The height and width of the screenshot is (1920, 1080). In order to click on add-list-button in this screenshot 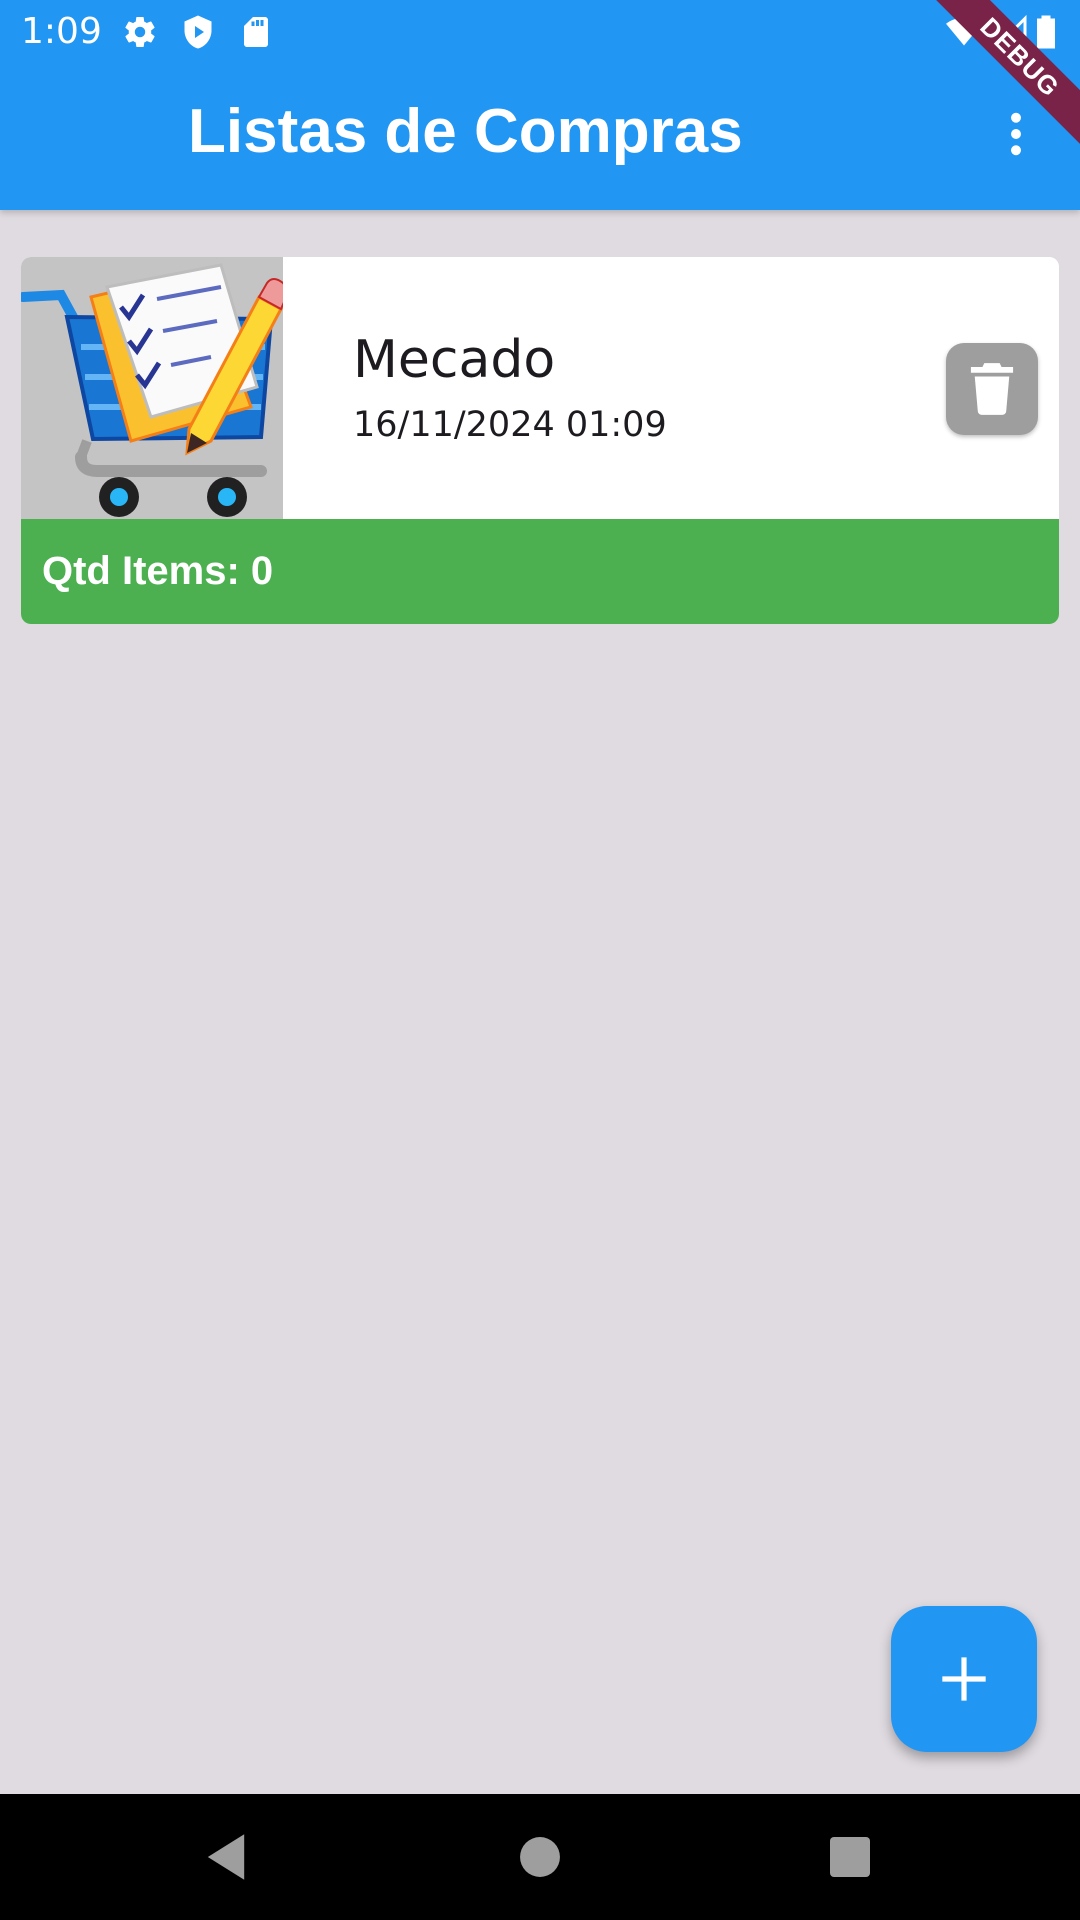, I will do `click(964, 1679)`.